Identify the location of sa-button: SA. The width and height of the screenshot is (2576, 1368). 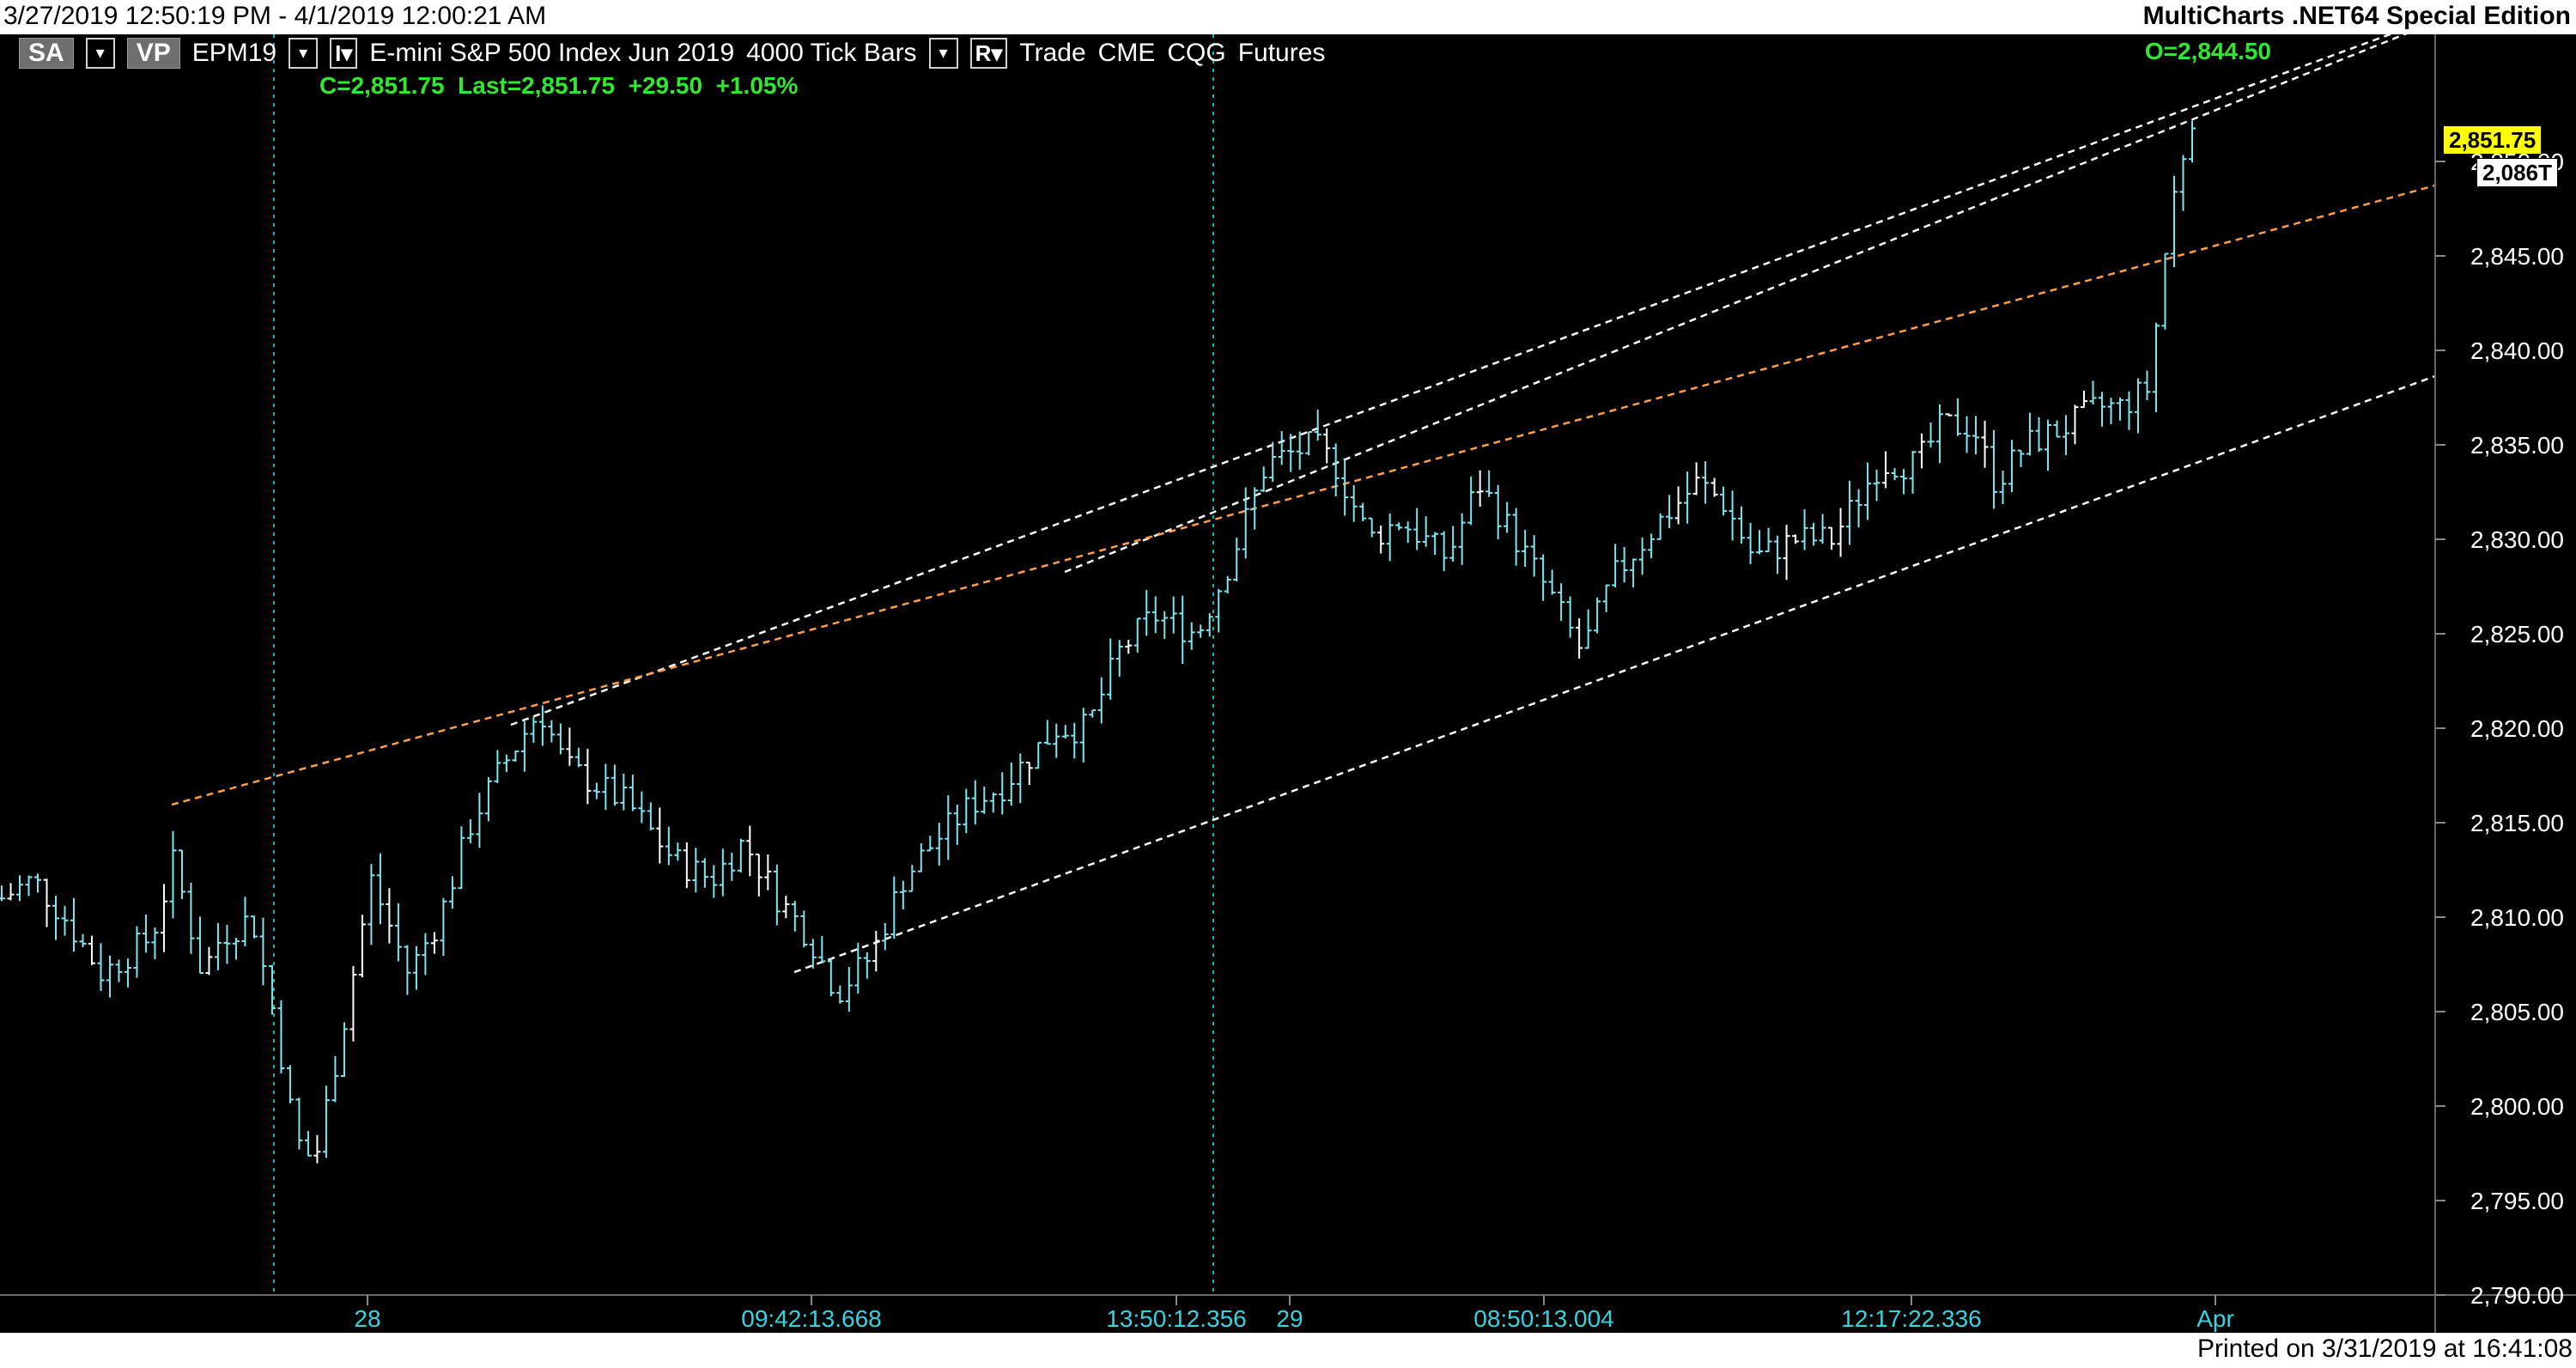
(46, 53).